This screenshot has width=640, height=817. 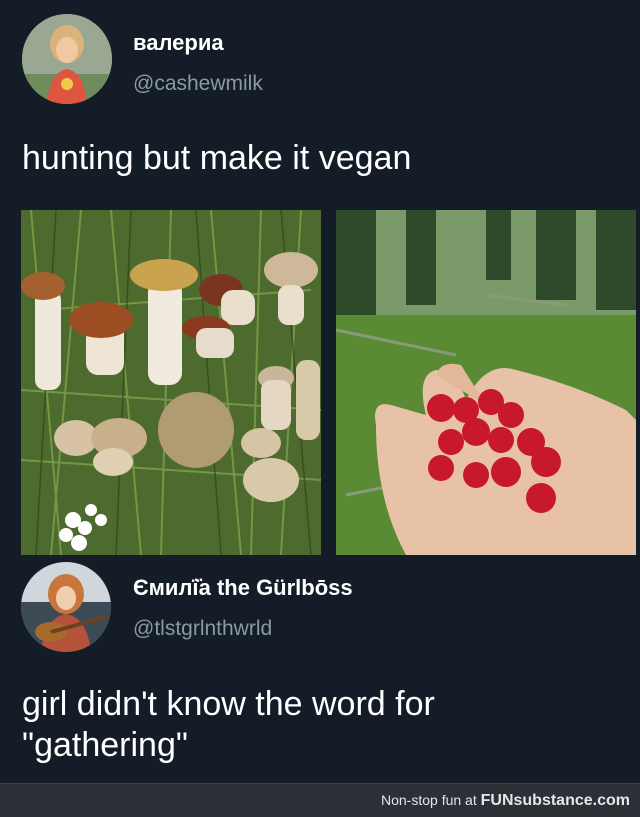 What do you see at coordinates (105, 745) in the screenshot?
I see `tweet-text-line-2: "gathering"` at bounding box center [105, 745].